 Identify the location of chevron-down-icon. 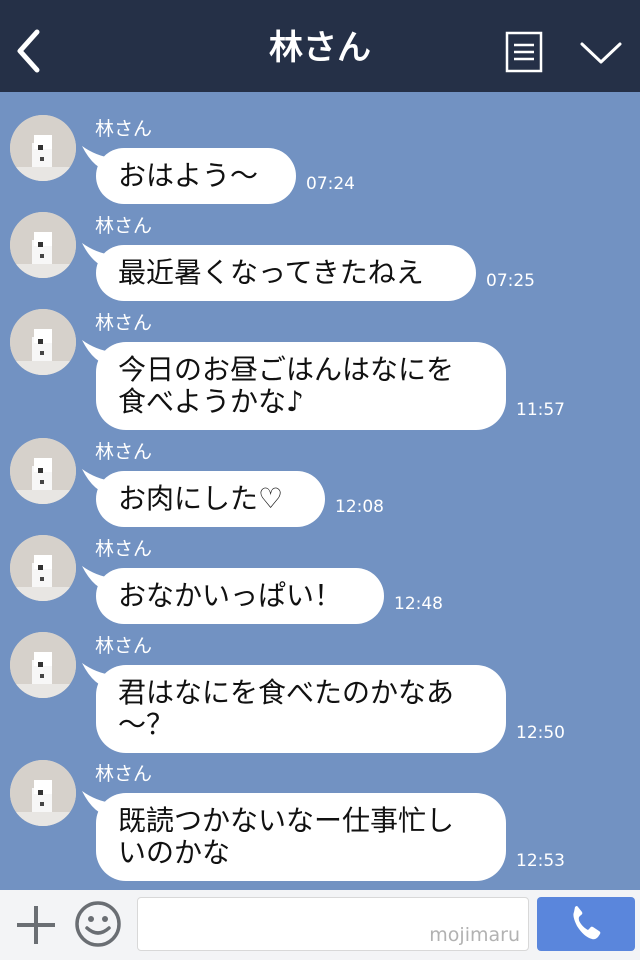
(601, 53).